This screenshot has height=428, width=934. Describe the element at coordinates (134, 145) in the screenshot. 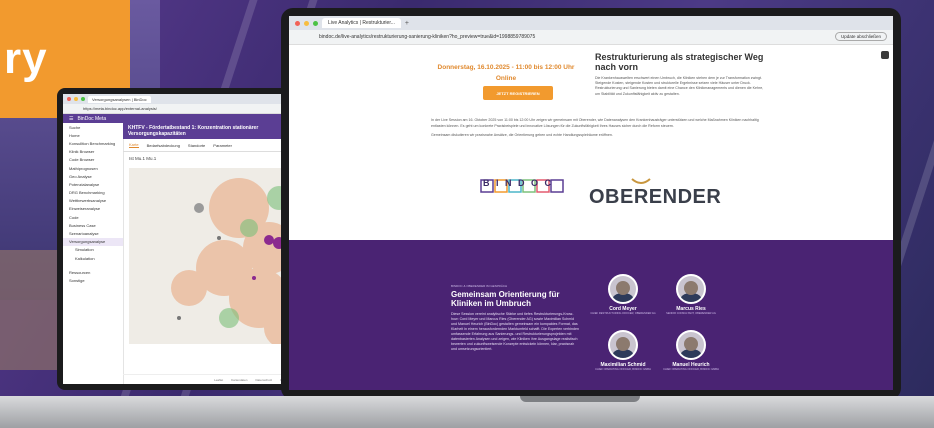

I see `tab-karte: Karte` at that location.